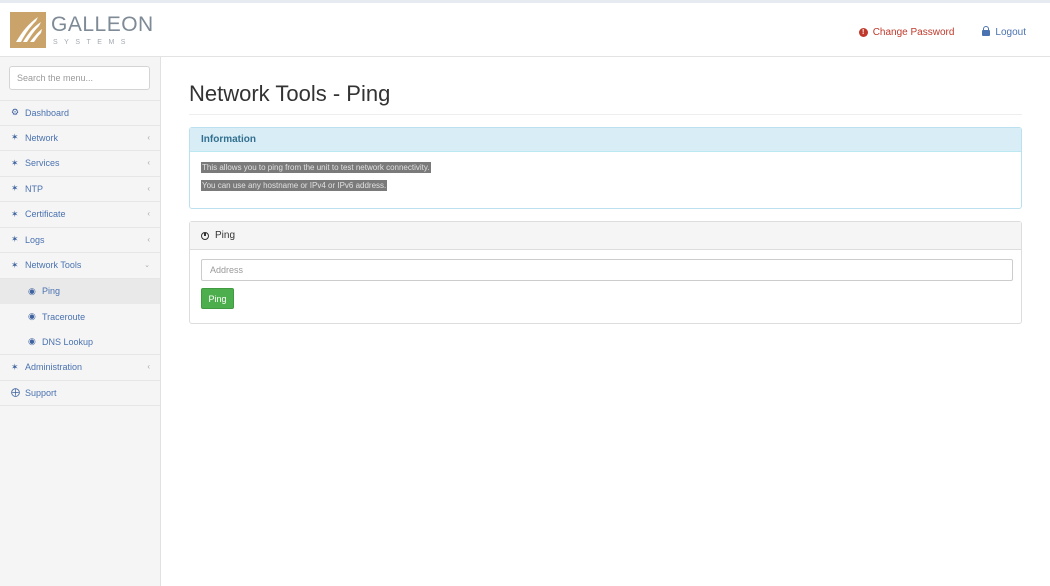 The image size is (1050, 586). What do you see at coordinates (225, 235) in the screenshot?
I see `ping-panel-title: Ping` at bounding box center [225, 235].